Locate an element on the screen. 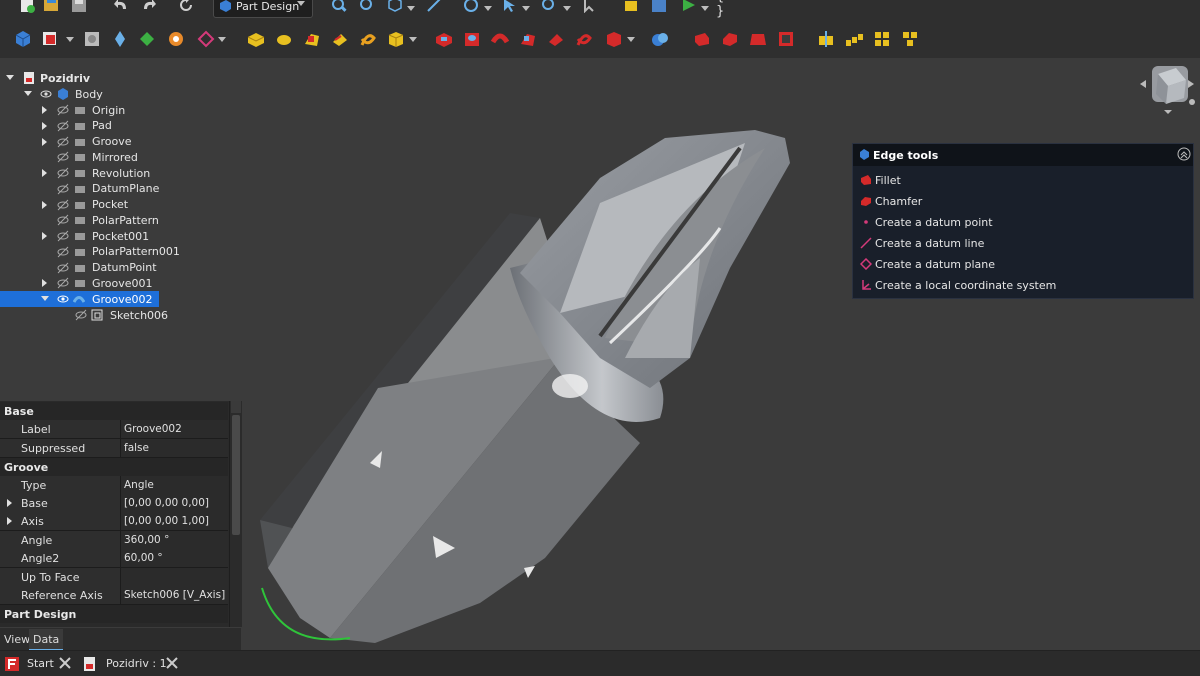  tree-item-origin: Origin is located at coordinates (120, 110).